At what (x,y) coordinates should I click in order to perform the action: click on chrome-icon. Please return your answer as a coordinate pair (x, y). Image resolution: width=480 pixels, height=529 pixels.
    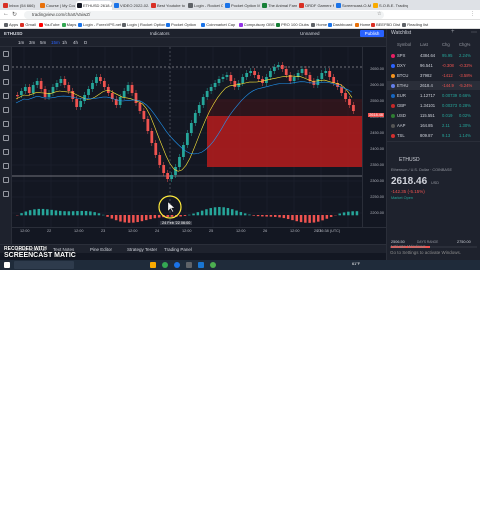
    Looking at the image, I should click on (165, 265).